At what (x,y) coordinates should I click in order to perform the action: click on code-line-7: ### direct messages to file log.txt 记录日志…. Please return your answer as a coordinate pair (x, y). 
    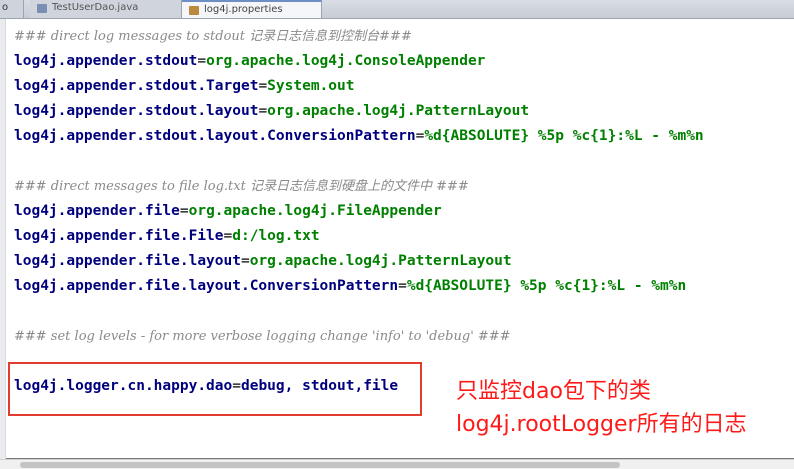
    Looking at the image, I should click on (359, 186).